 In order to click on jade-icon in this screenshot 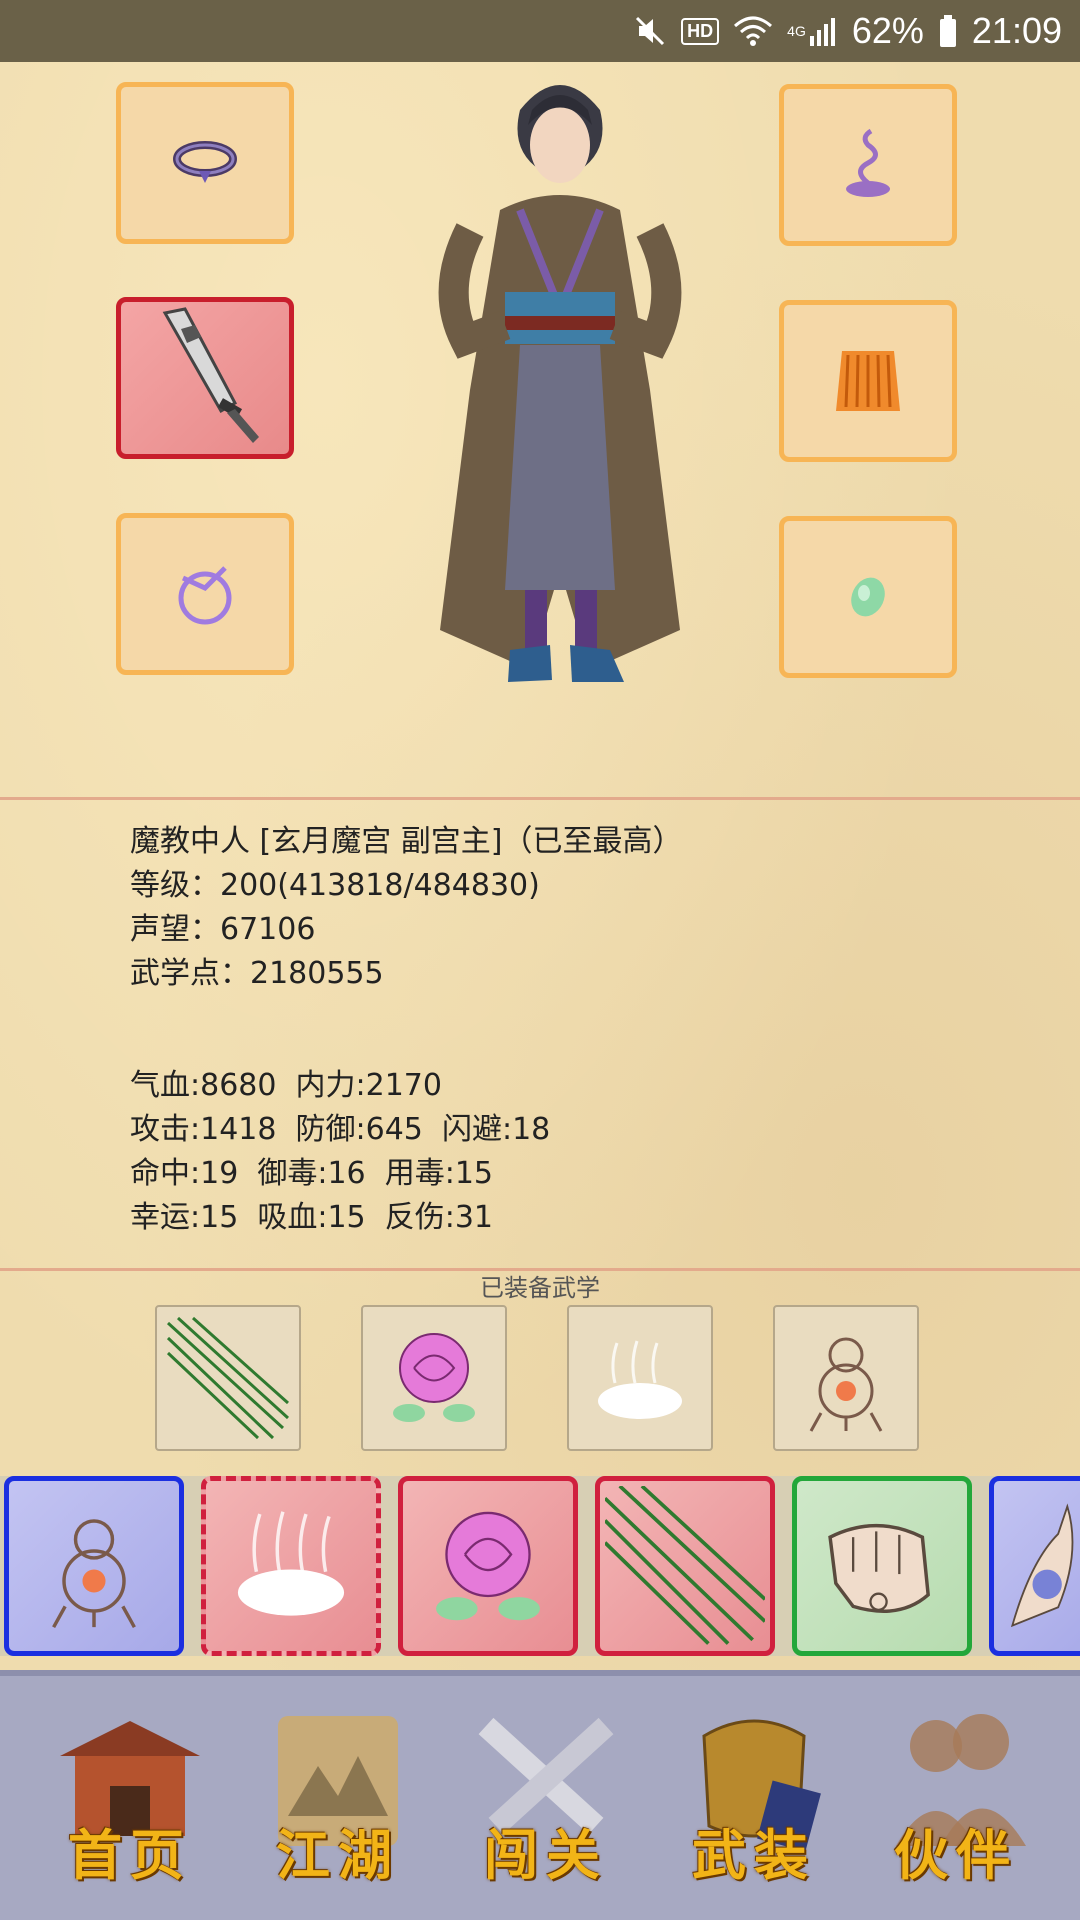, I will do `click(868, 597)`.